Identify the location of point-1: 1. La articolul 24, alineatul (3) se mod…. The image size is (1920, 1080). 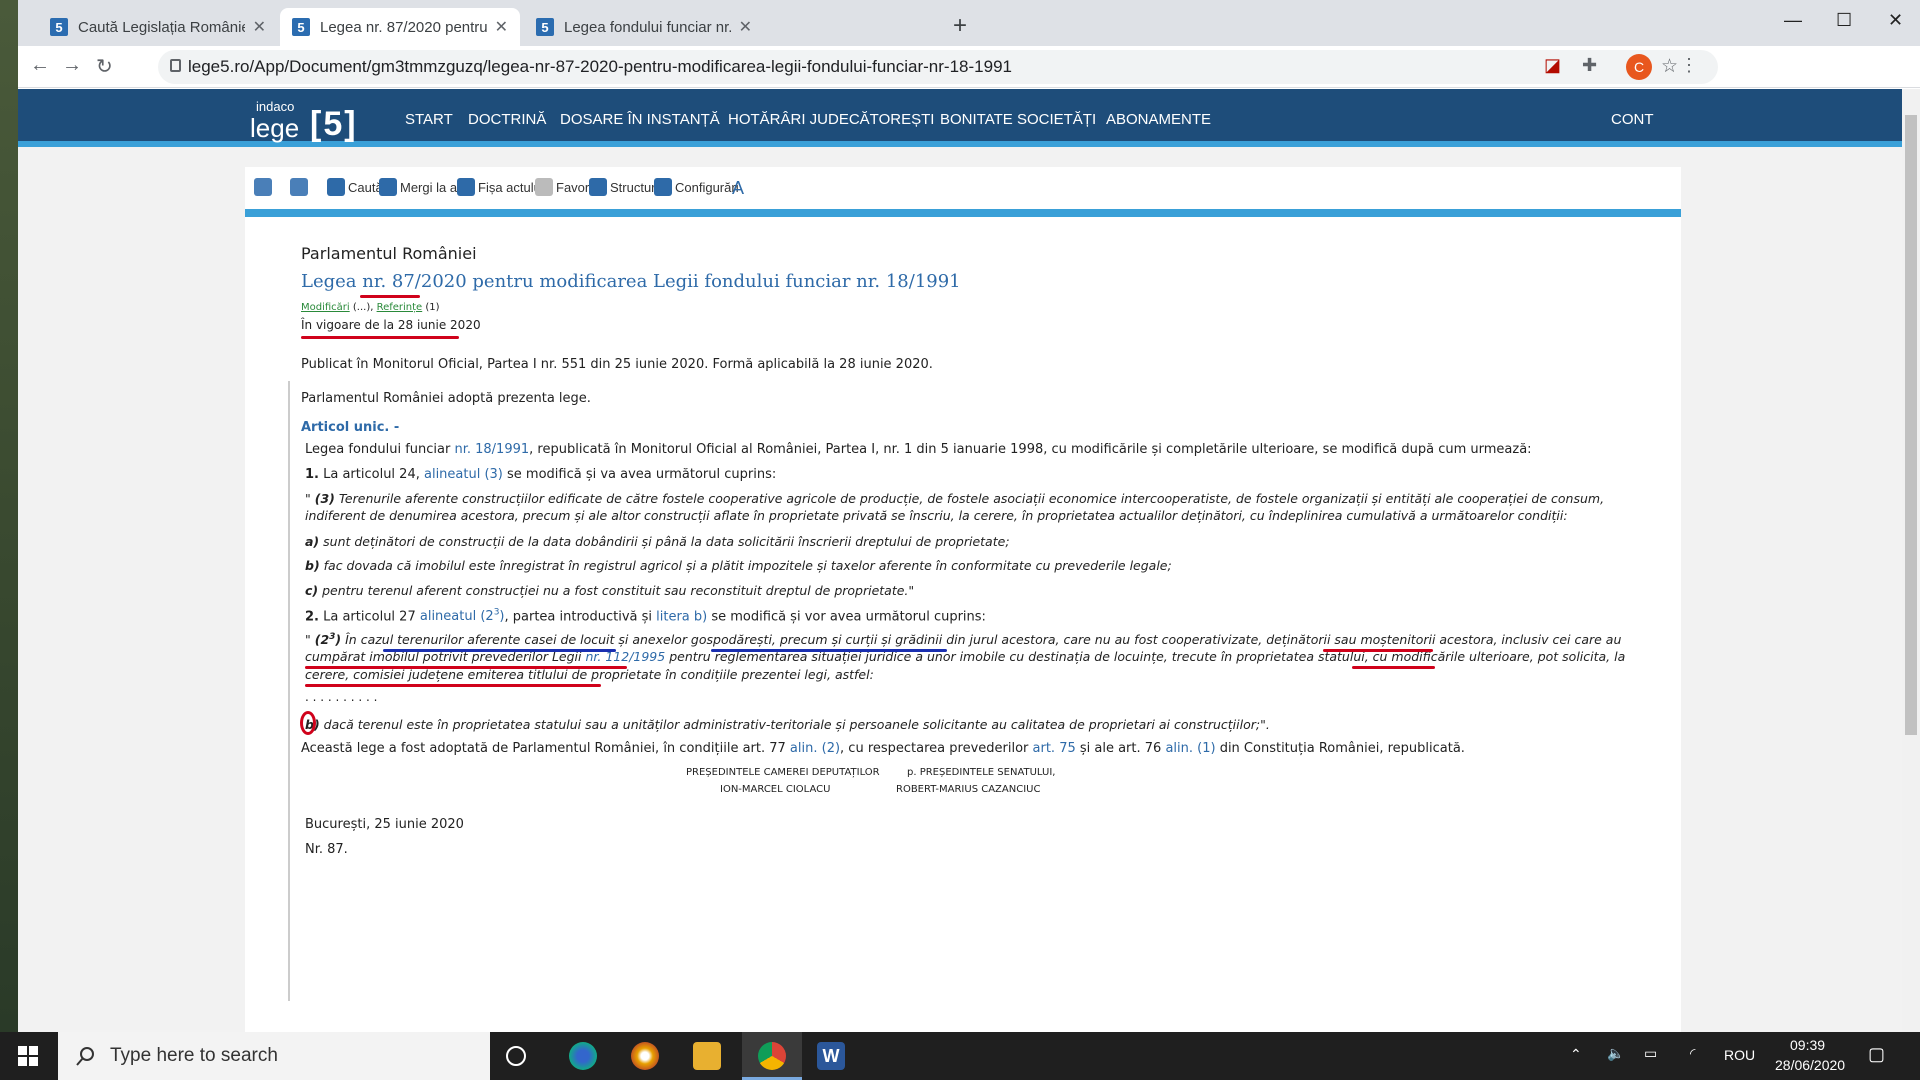
(541, 474).